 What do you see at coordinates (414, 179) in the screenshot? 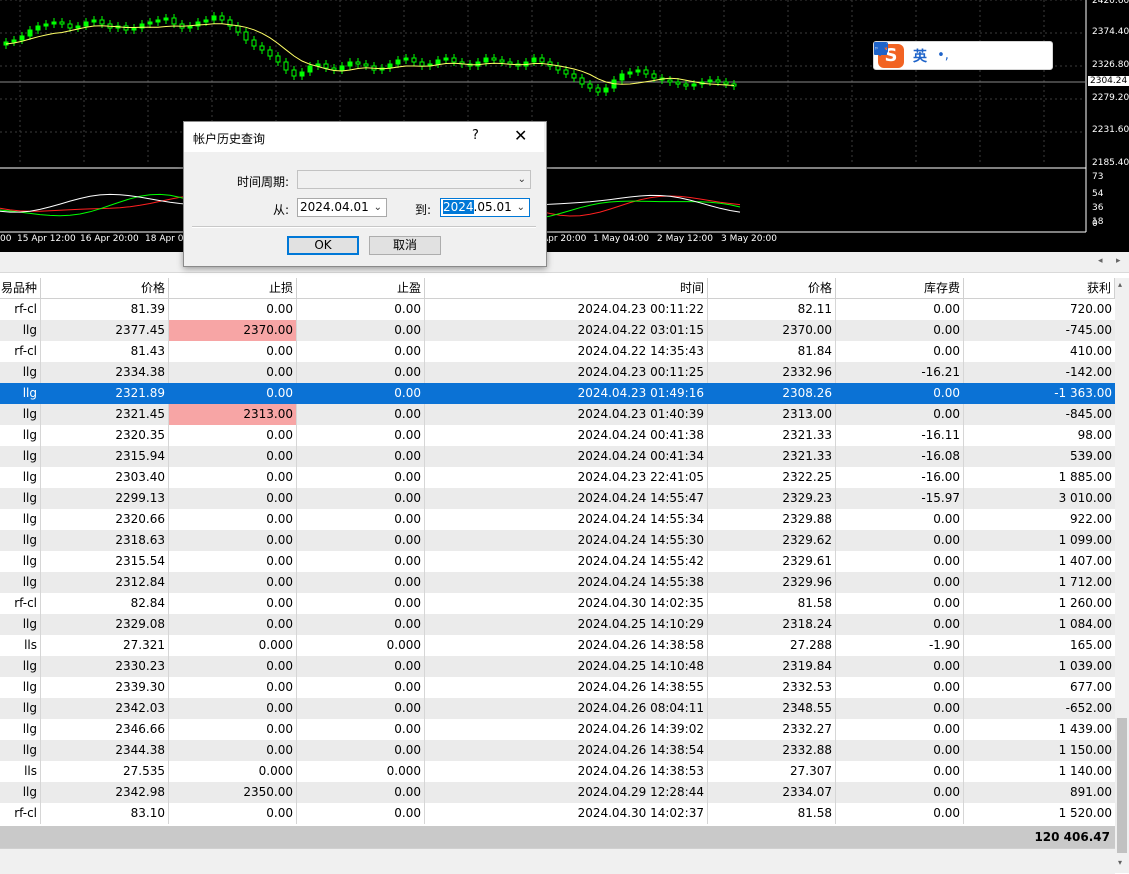
I see `period-select: ⌄` at bounding box center [414, 179].